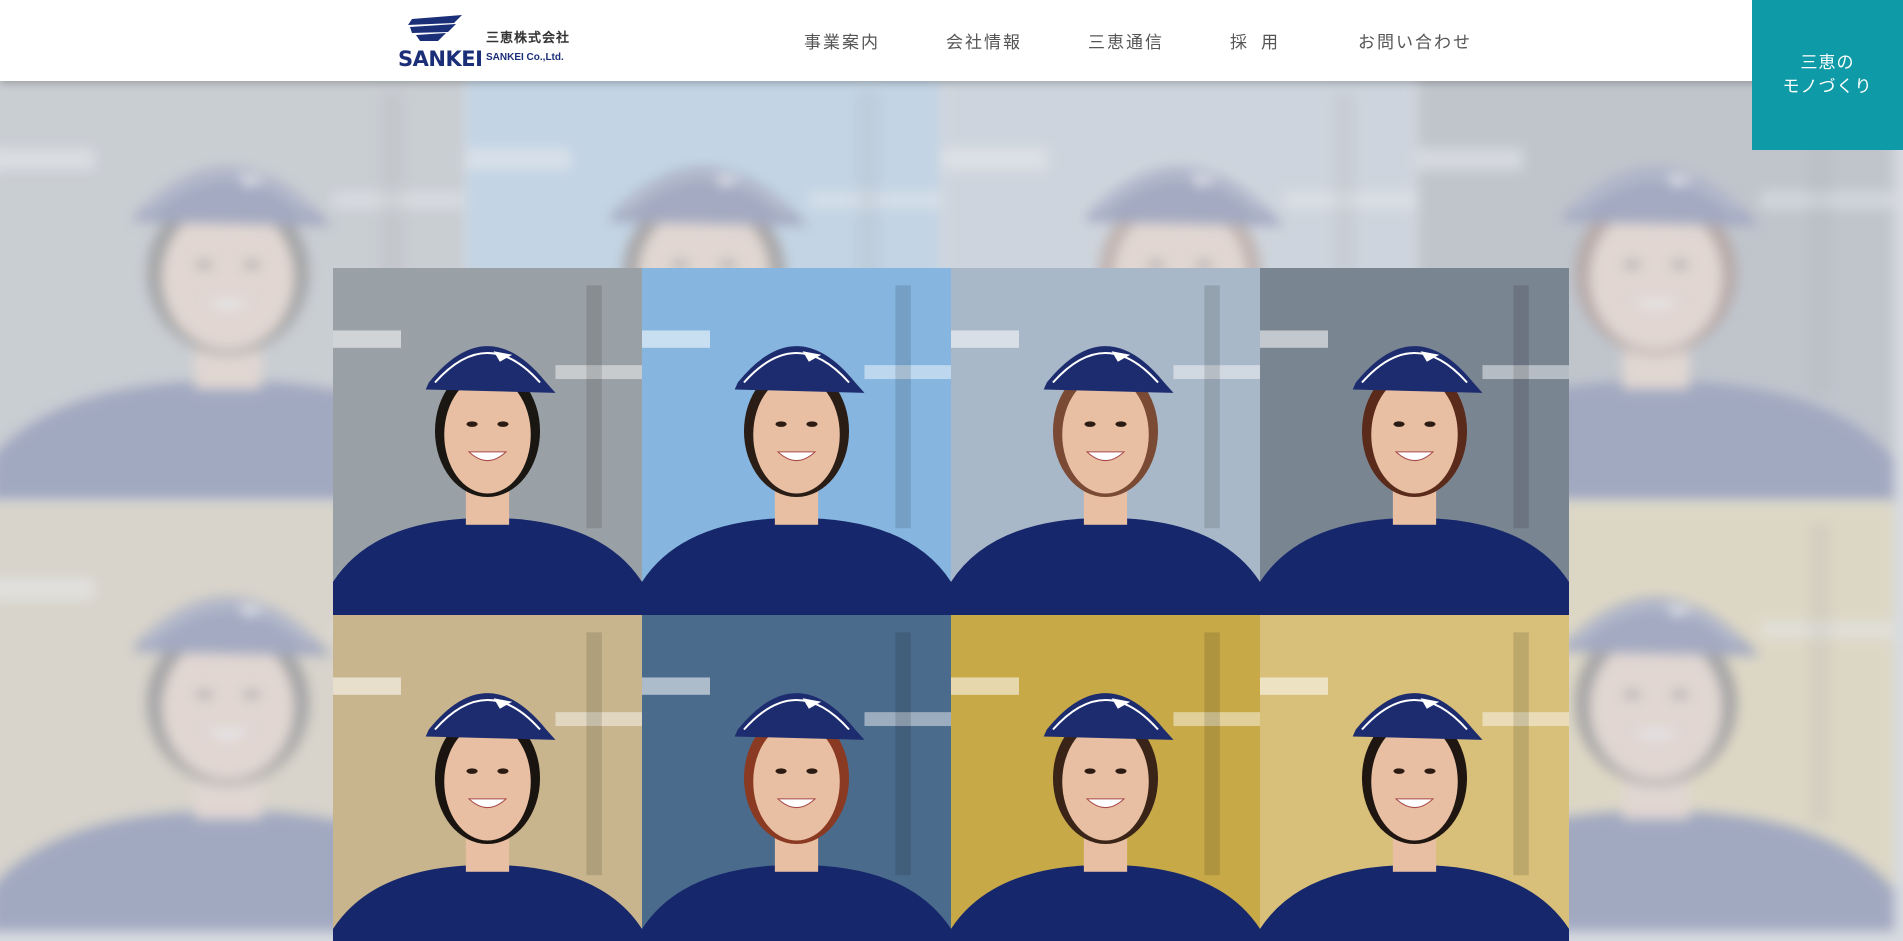 Image resolution: width=1903 pixels, height=941 pixels. What do you see at coordinates (796, 441) in the screenshot?
I see `portrait-tile-woman-glasses` at bounding box center [796, 441].